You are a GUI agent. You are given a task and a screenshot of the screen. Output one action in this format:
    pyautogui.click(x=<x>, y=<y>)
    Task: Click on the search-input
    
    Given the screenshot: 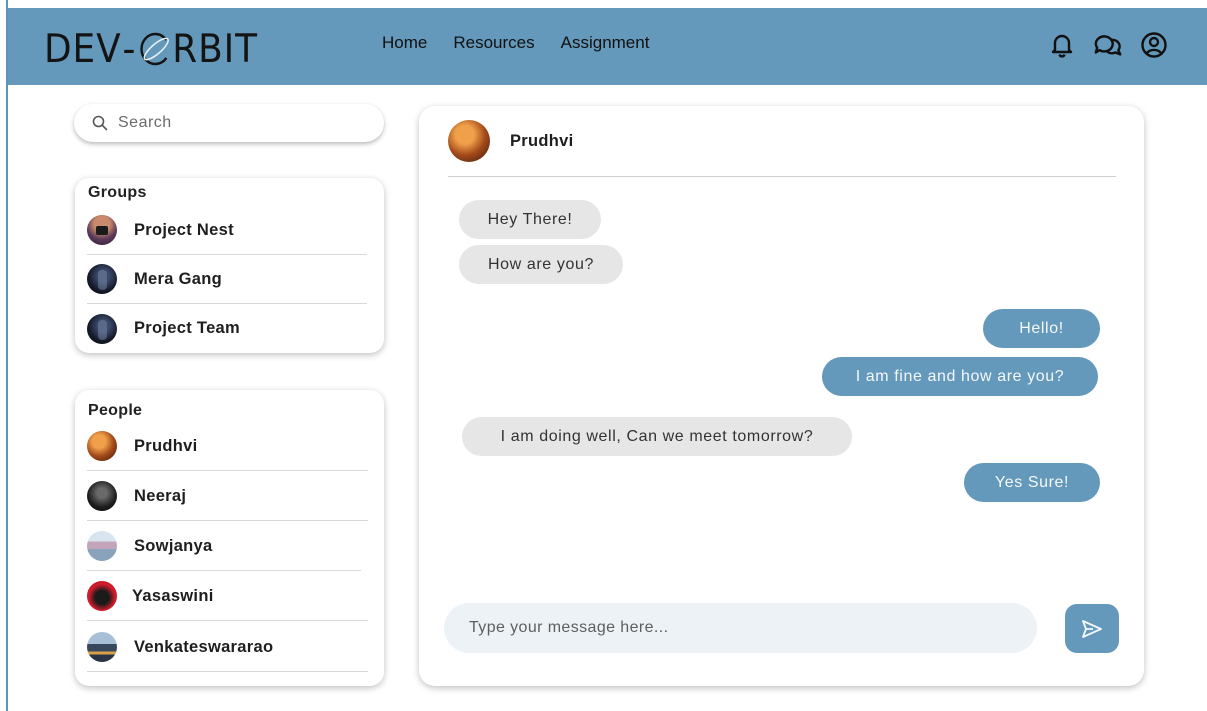 What is the action you would take?
    pyautogui.click(x=238, y=123)
    